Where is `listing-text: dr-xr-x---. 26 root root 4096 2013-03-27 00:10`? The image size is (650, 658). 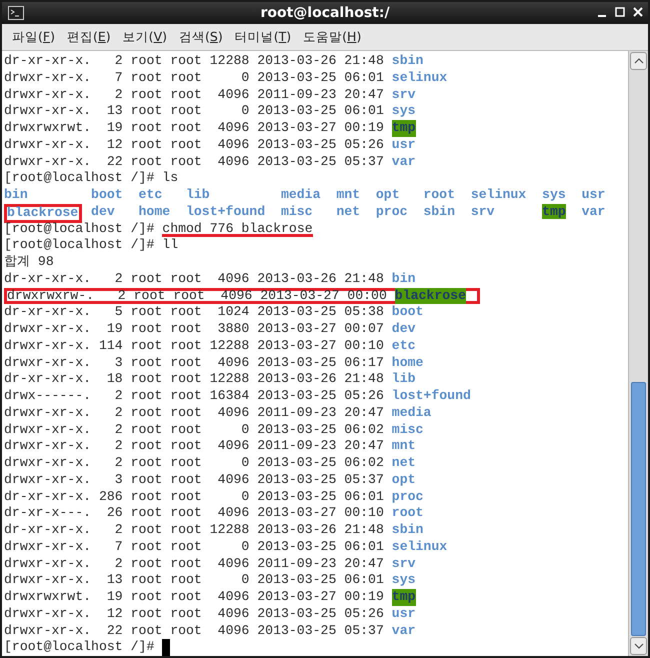
listing-text: dr-xr-x---. 26 root root 4096 2013-03-27 00:10 is located at coordinates (194, 513).